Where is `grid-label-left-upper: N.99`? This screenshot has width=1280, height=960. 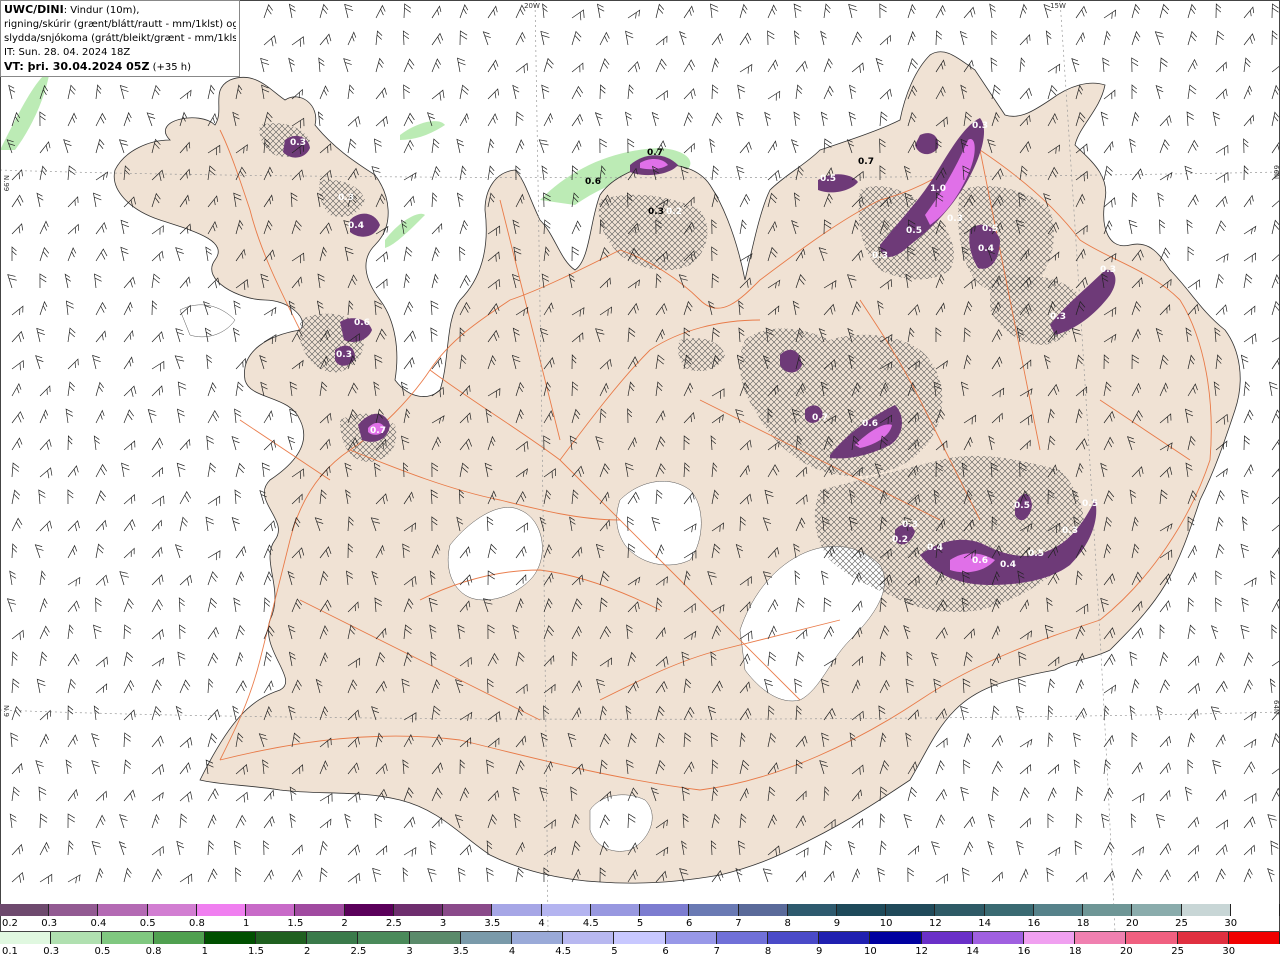
grid-label-left-upper: N.99 is located at coordinates (6, 183).